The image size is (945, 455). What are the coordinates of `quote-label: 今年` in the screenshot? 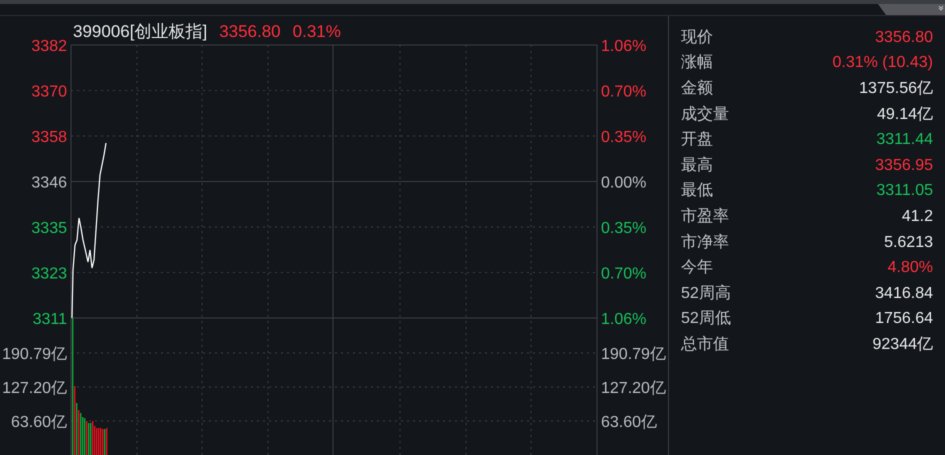 It's located at (697, 268).